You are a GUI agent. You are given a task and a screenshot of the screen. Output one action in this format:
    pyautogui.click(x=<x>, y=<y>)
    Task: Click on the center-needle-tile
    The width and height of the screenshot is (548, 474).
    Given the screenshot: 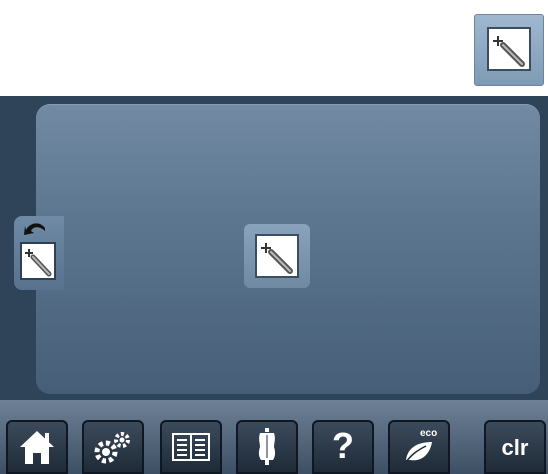 What is the action you would take?
    pyautogui.click(x=277, y=256)
    